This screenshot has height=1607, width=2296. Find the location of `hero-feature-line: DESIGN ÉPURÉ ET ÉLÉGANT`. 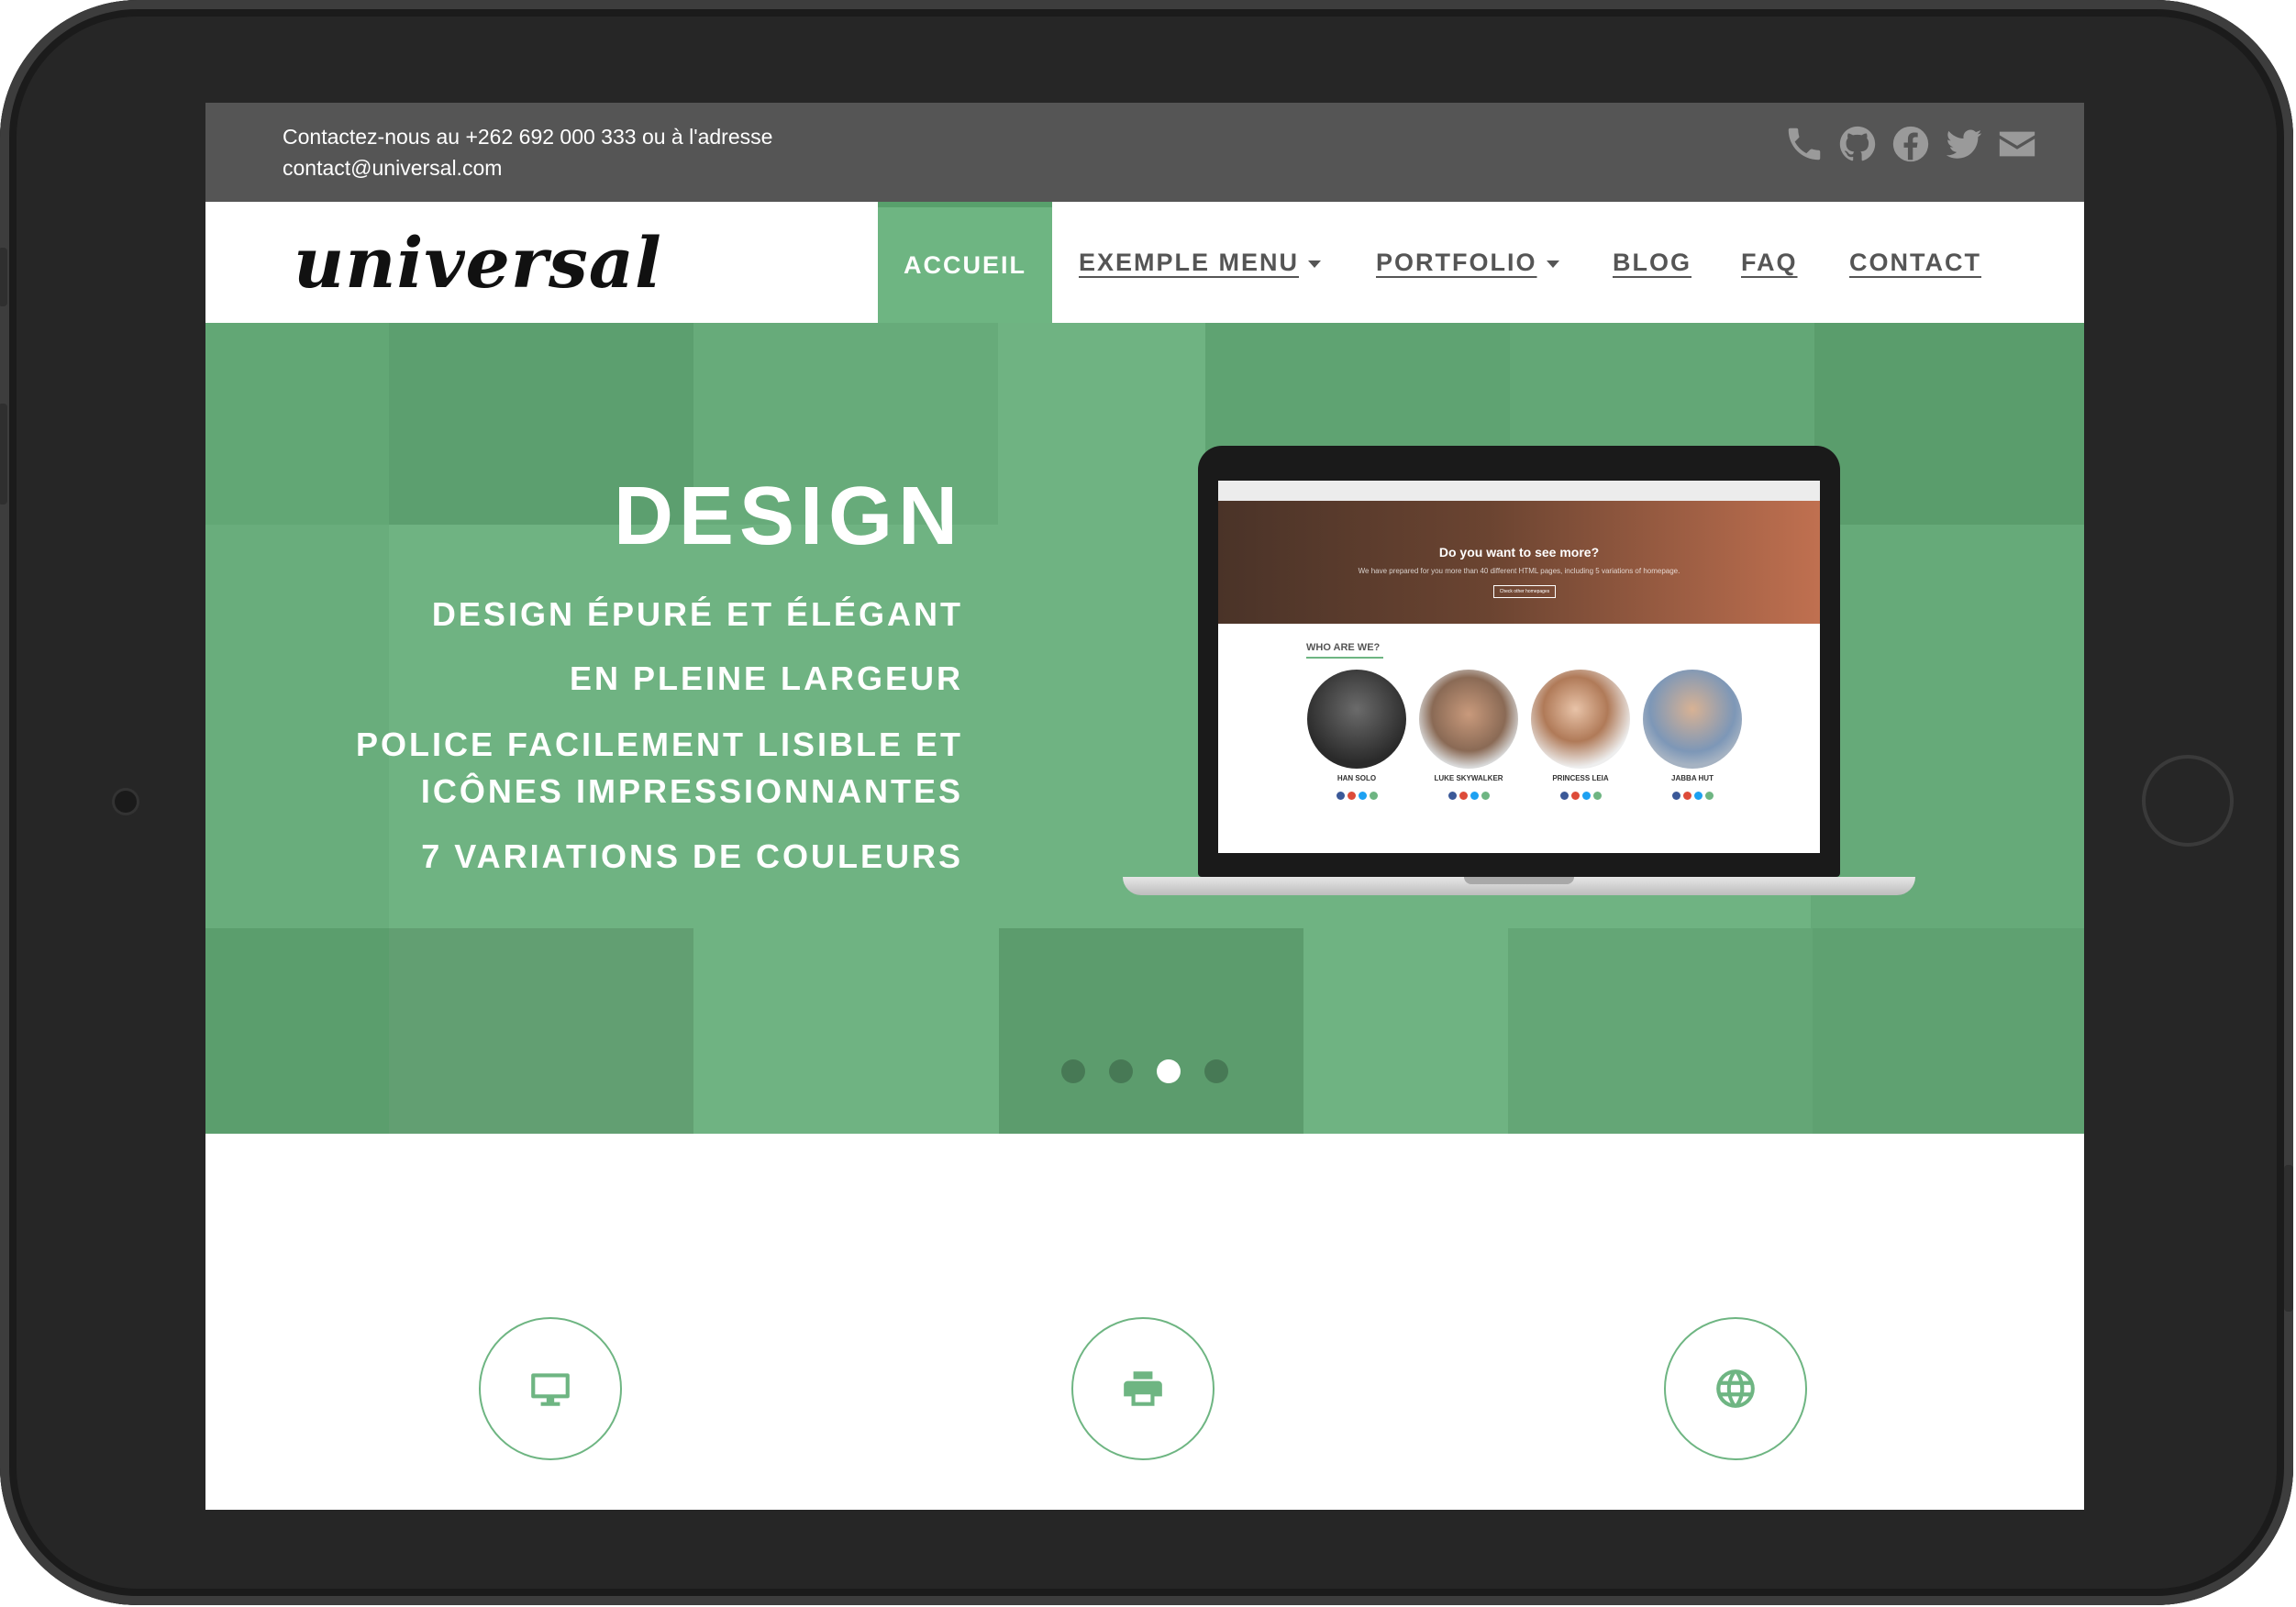

hero-feature-line: DESIGN ÉPURÉ ET ÉLÉGANT is located at coordinates (697, 614).